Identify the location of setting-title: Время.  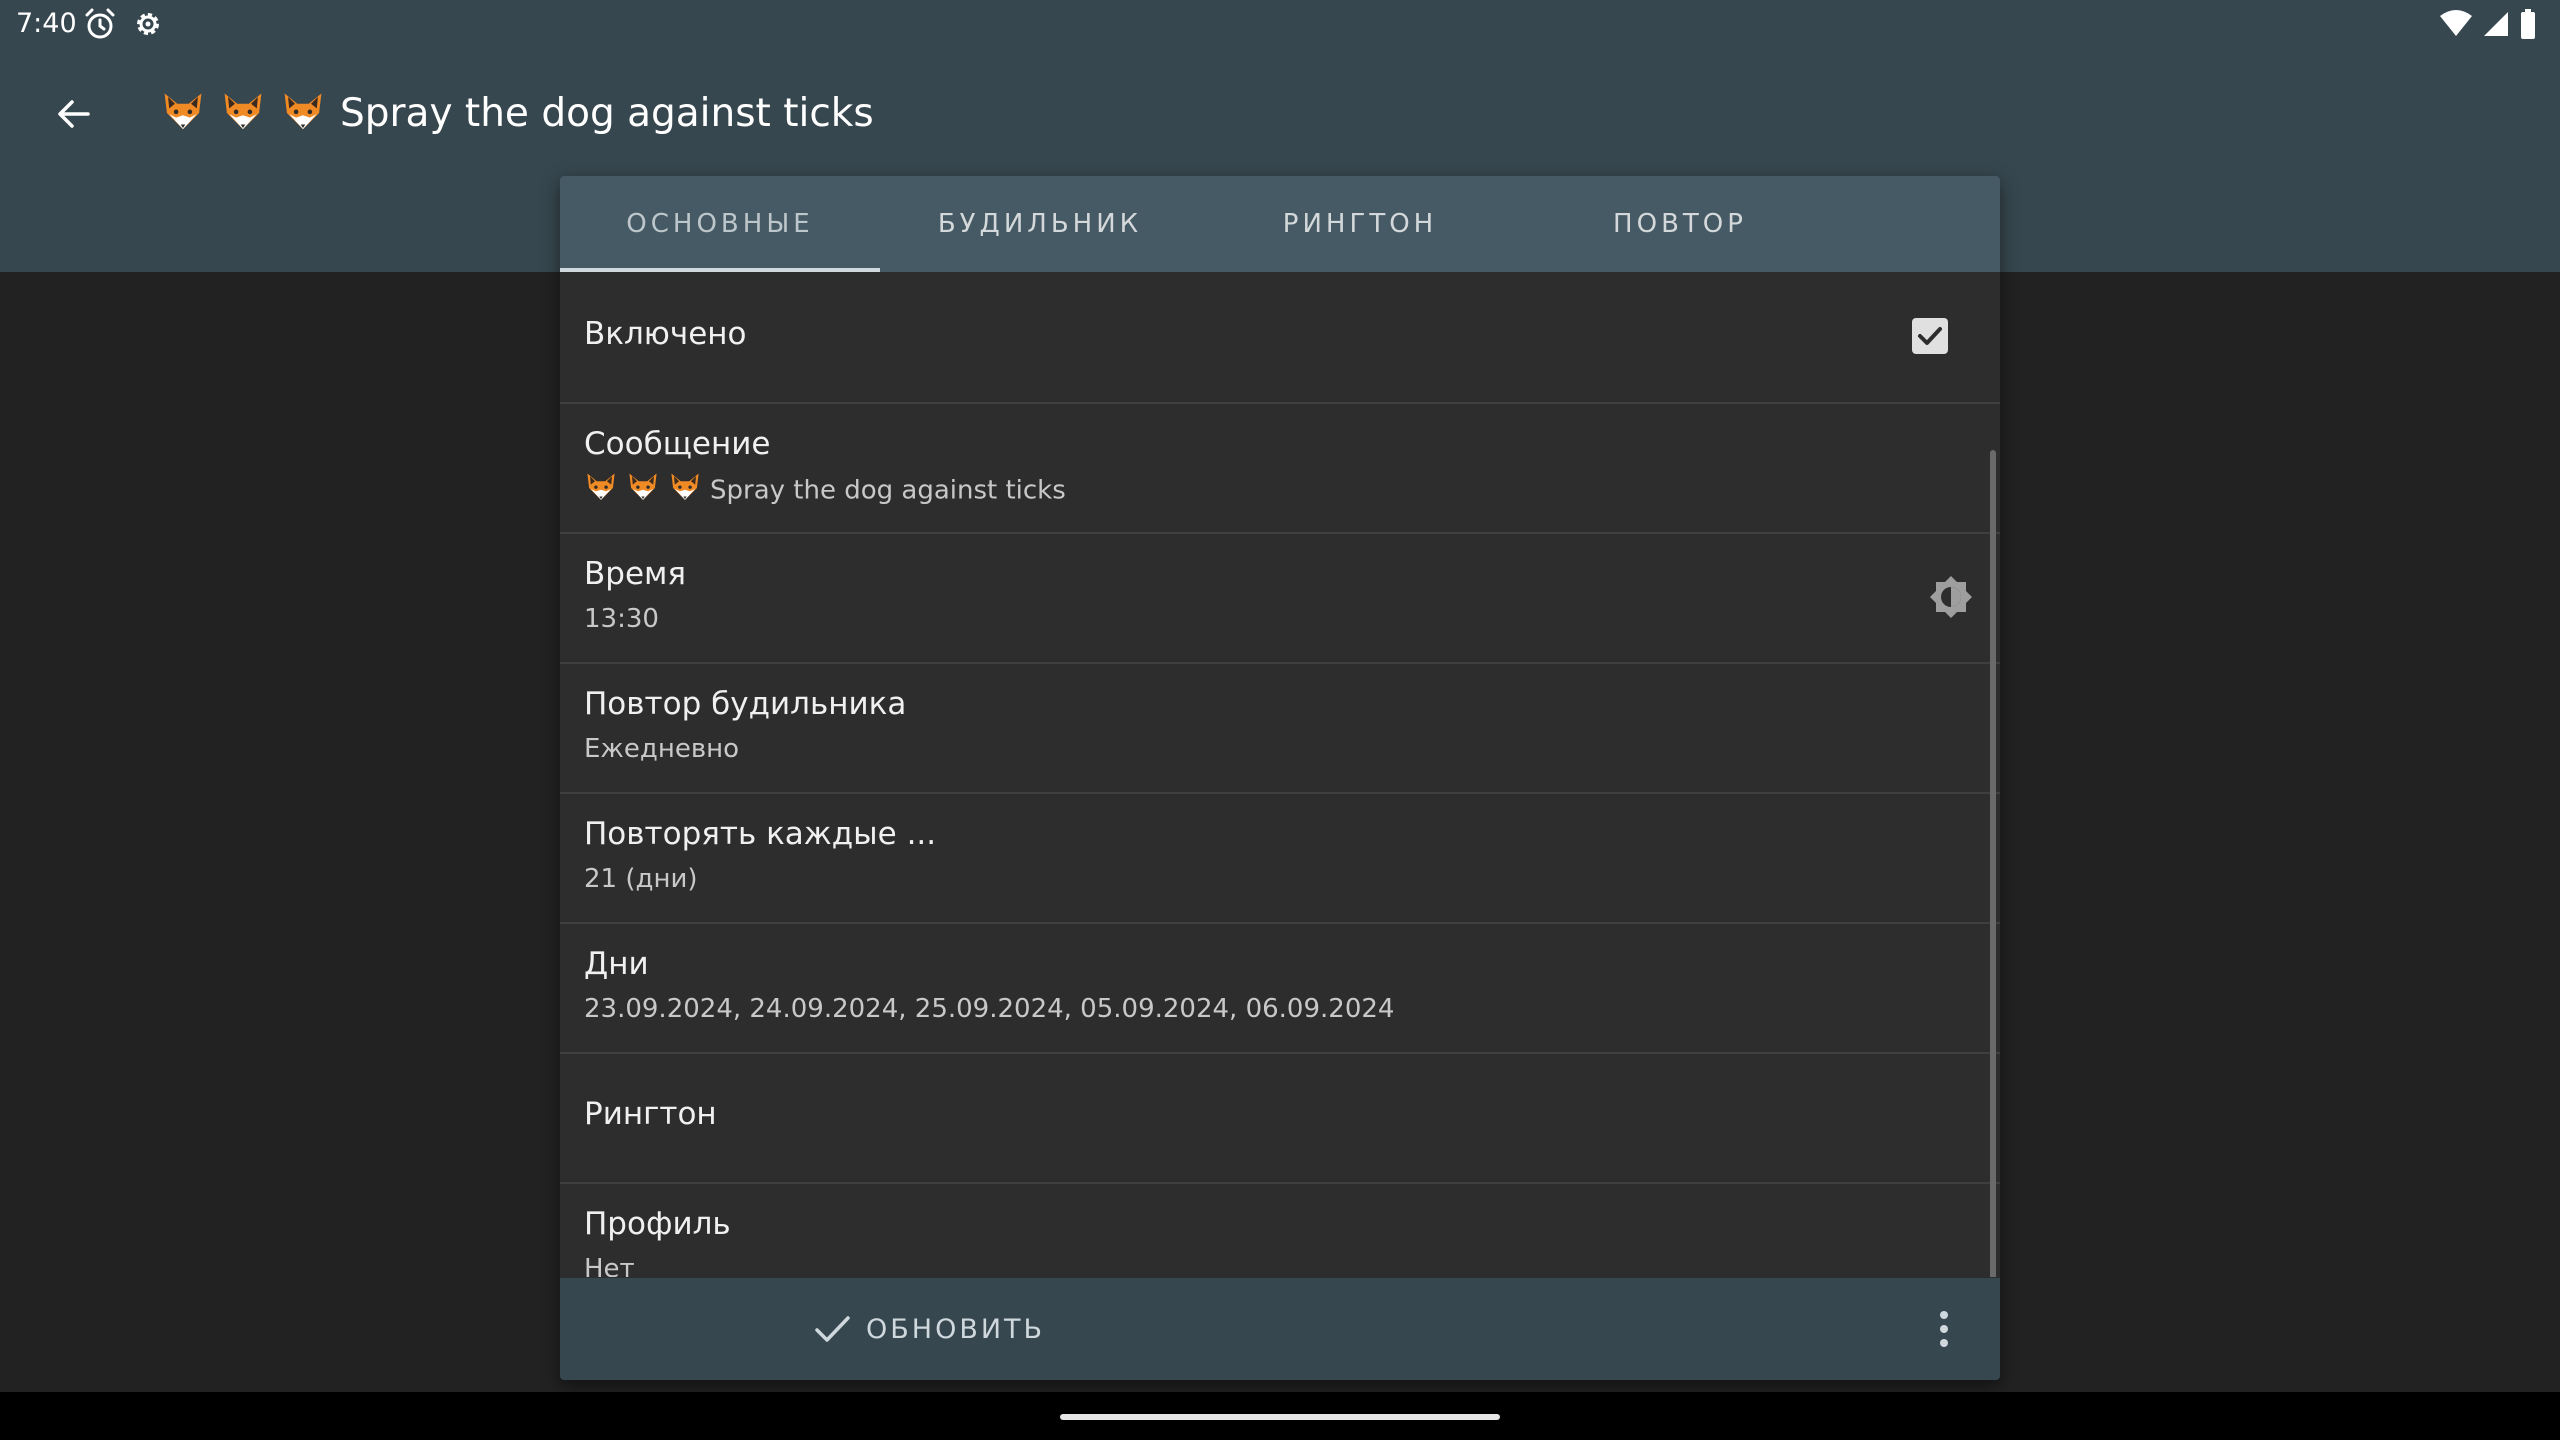
(635, 574).